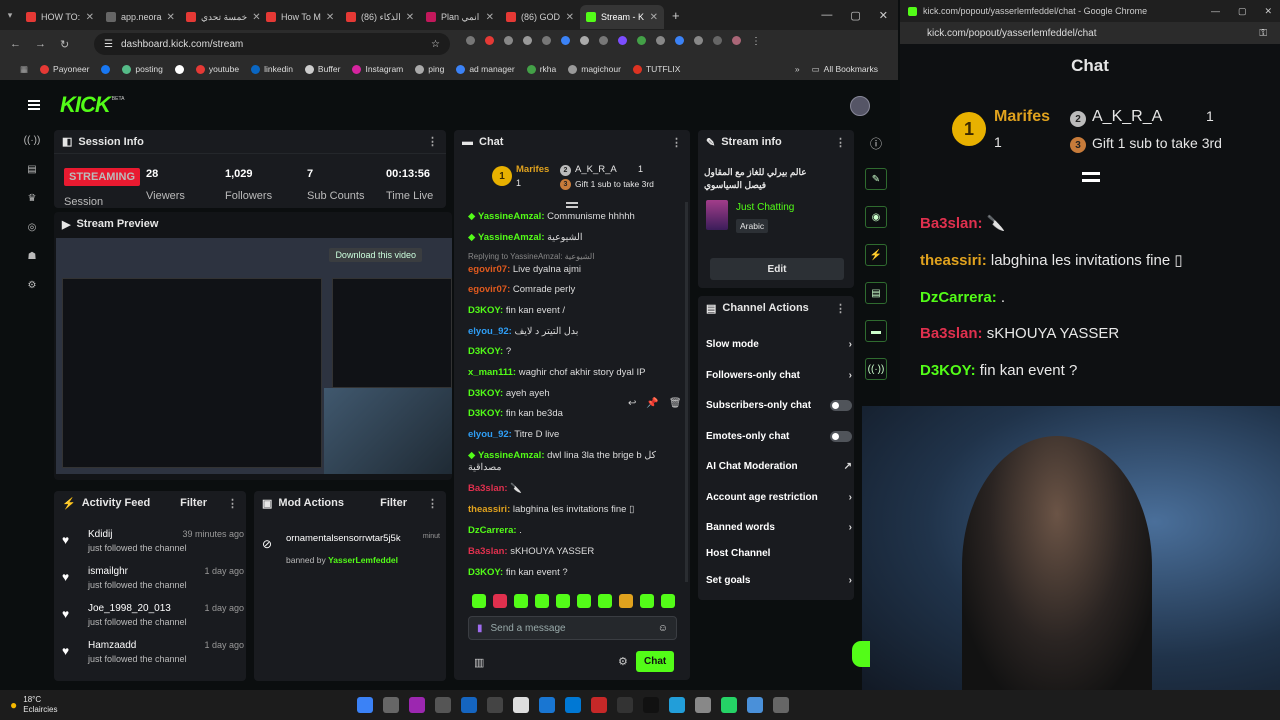  I want to click on browser-tab-active: Stream - K ✕, so click(622, 17).